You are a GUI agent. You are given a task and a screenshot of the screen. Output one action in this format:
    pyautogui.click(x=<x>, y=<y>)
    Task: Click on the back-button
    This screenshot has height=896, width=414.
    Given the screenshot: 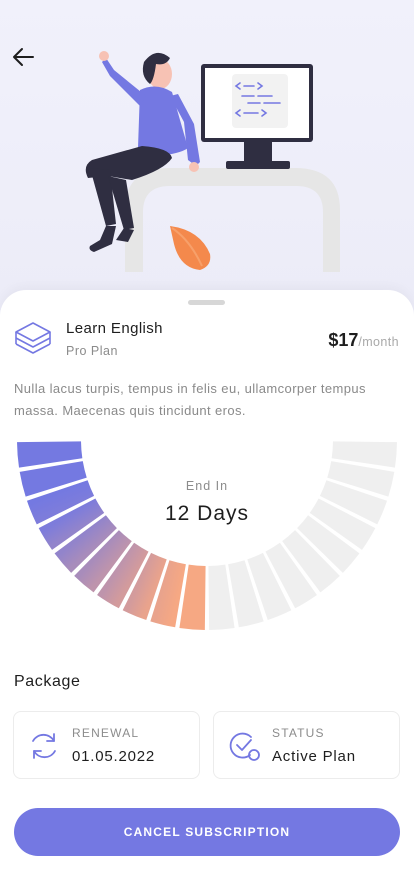 What is the action you would take?
    pyautogui.click(x=23, y=57)
    